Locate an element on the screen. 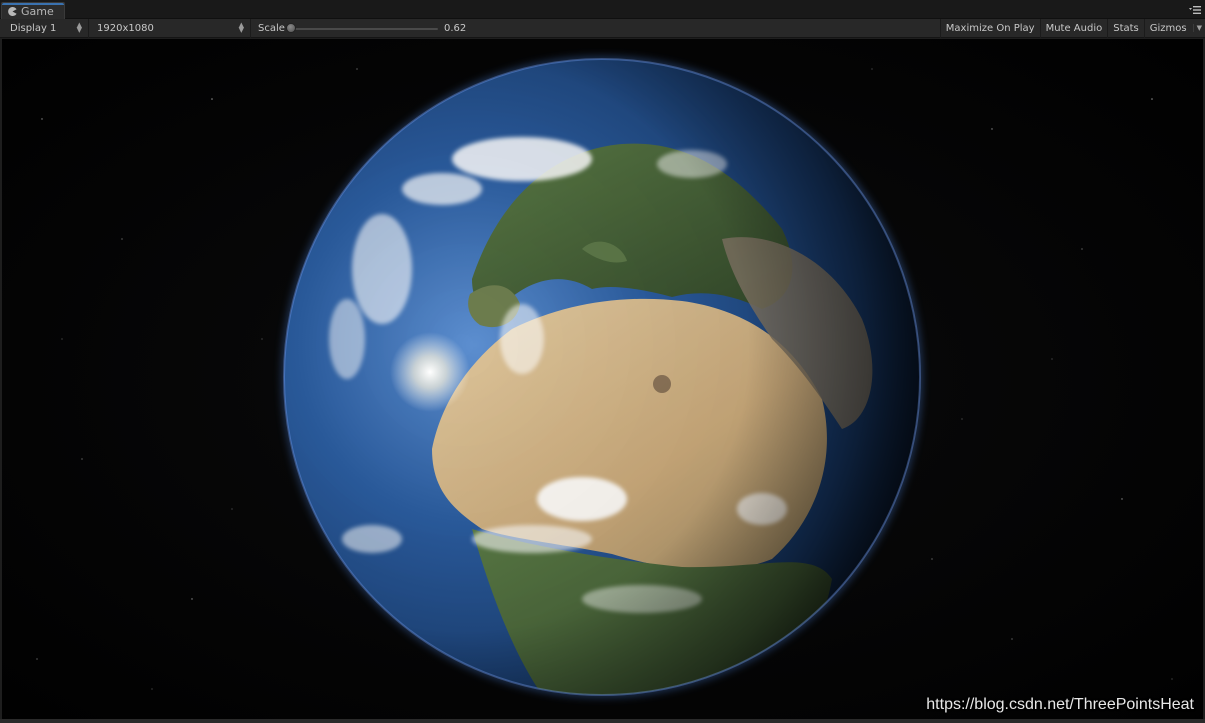 This screenshot has height=723, width=1205. stats-label: Stats is located at coordinates (1126, 28).